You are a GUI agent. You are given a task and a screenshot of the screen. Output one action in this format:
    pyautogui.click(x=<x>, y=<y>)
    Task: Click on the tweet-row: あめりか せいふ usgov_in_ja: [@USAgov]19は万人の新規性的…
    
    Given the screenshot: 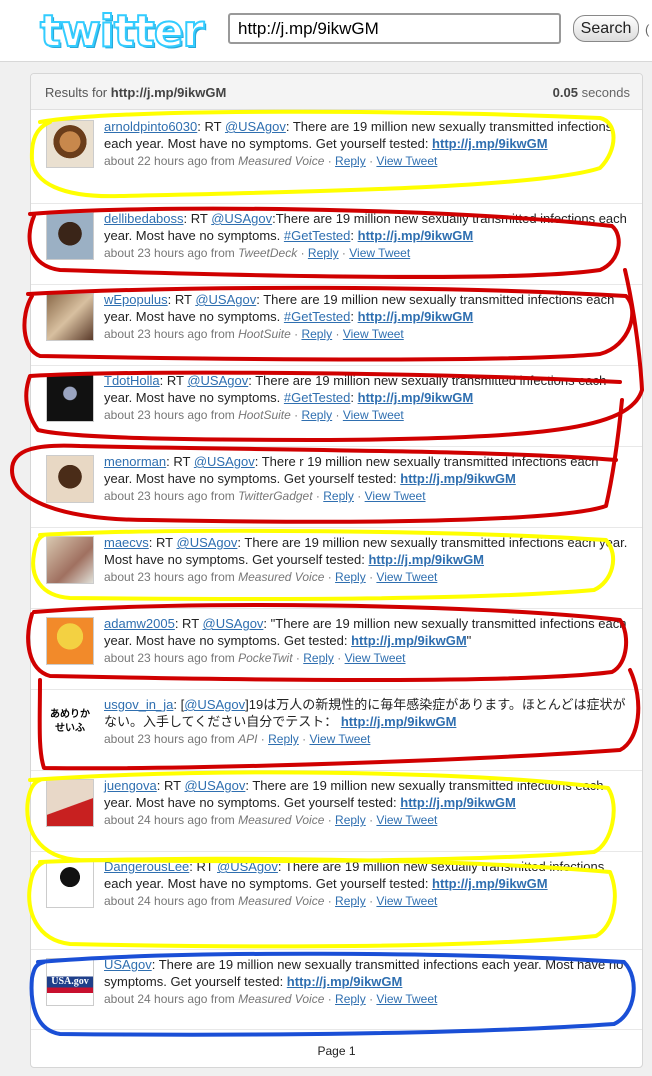 What is the action you would take?
    pyautogui.click(x=336, y=730)
    